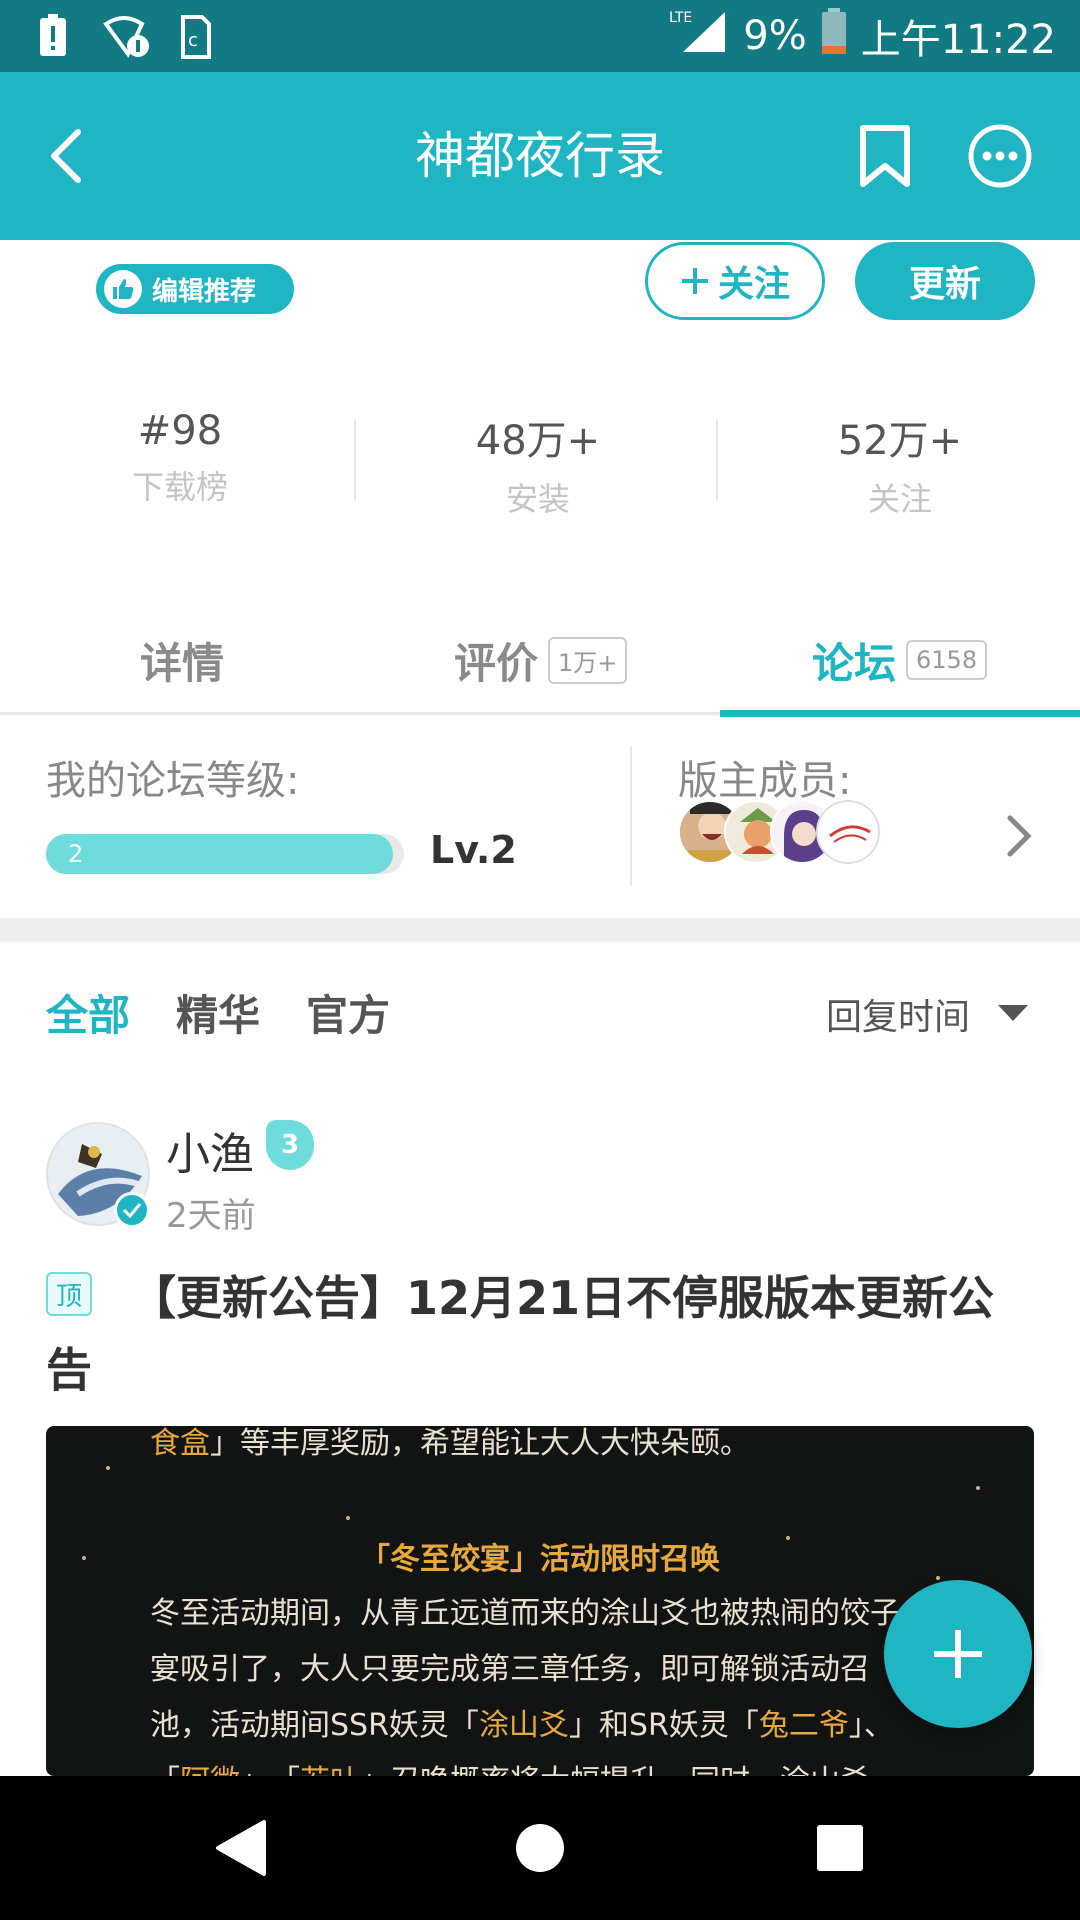 Image resolution: width=1080 pixels, height=1920 pixels. What do you see at coordinates (899, 499) in the screenshot?
I see `stat-label: 关注` at bounding box center [899, 499].